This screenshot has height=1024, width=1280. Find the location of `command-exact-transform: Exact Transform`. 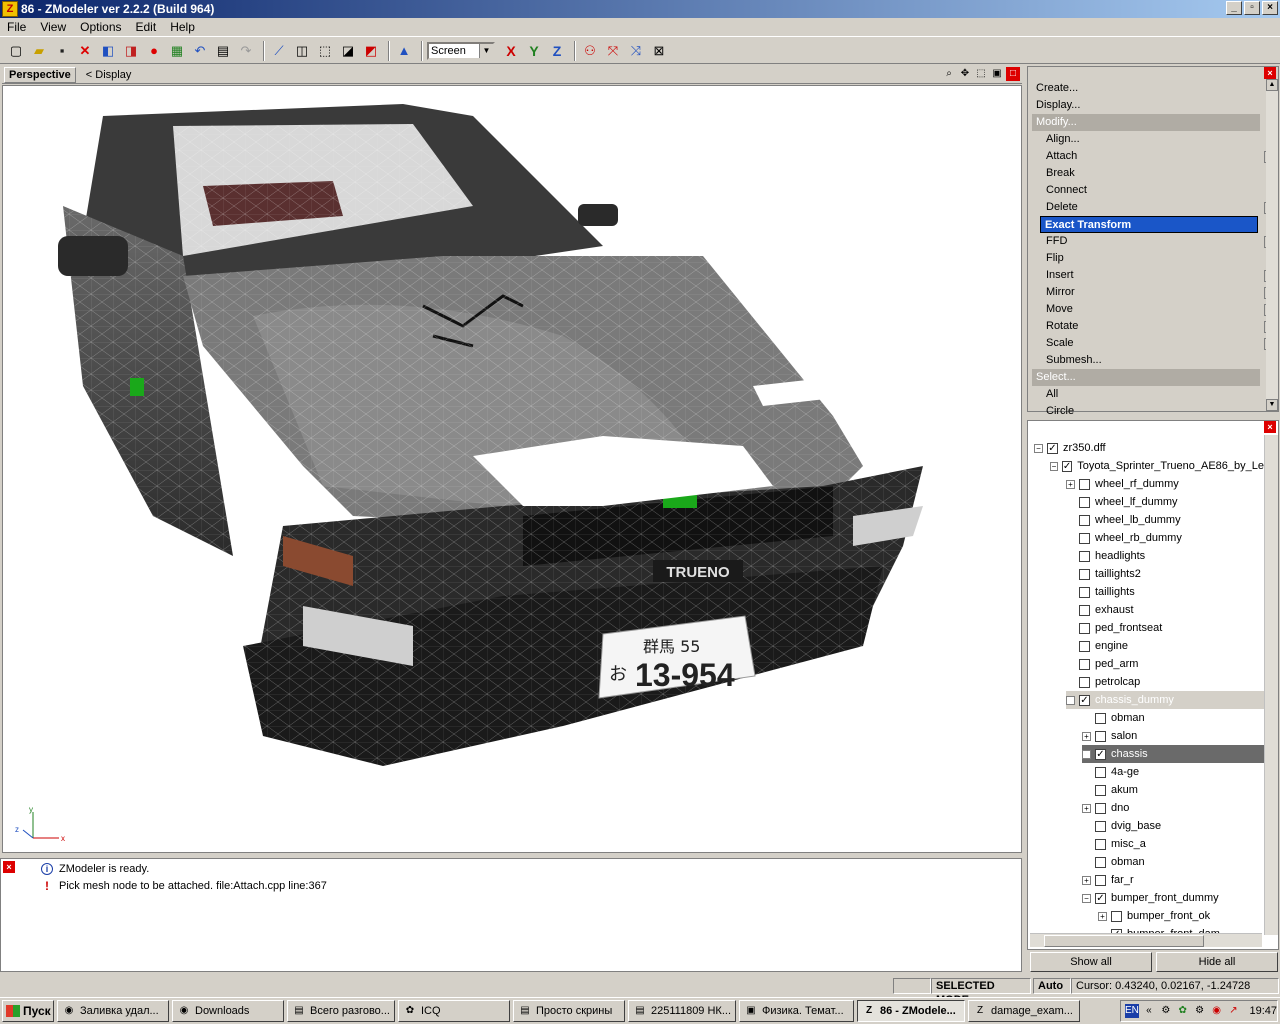

command-exact-transform: Exact Transform is located at coordinates (1149, 224).